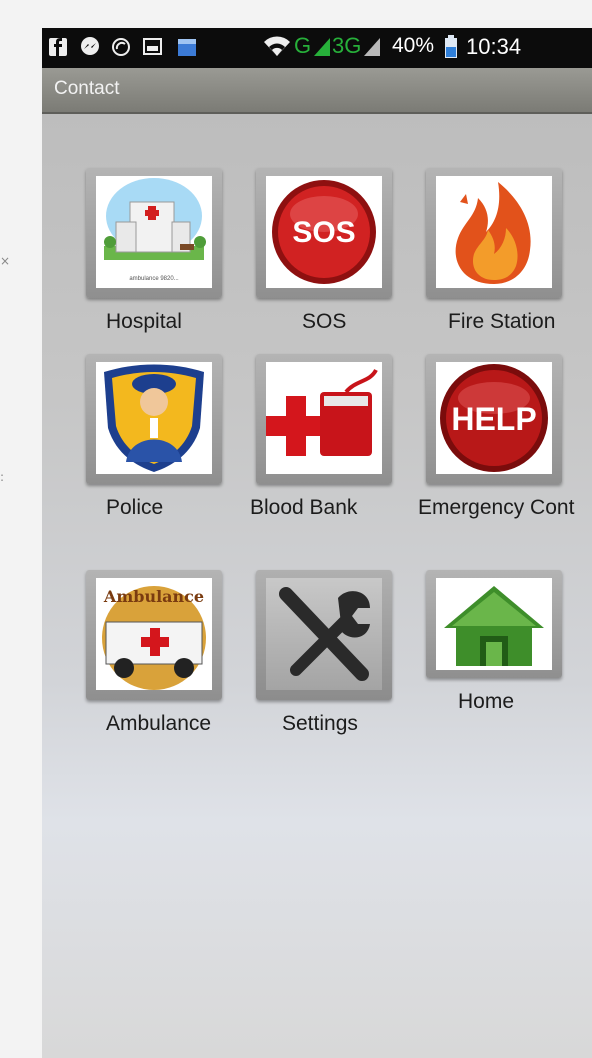  I want to click on battery-percent: 40%, so click(413, 45).